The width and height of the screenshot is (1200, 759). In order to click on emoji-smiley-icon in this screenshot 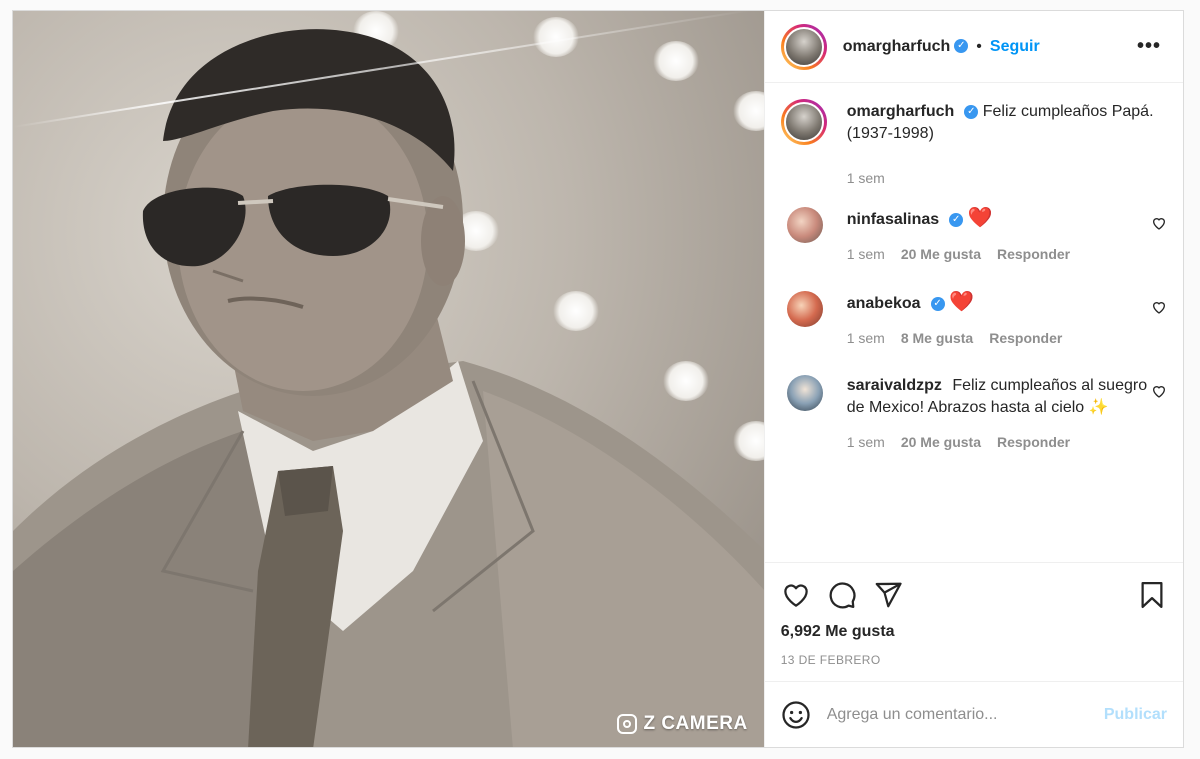, I will do `click(796, 715)`.